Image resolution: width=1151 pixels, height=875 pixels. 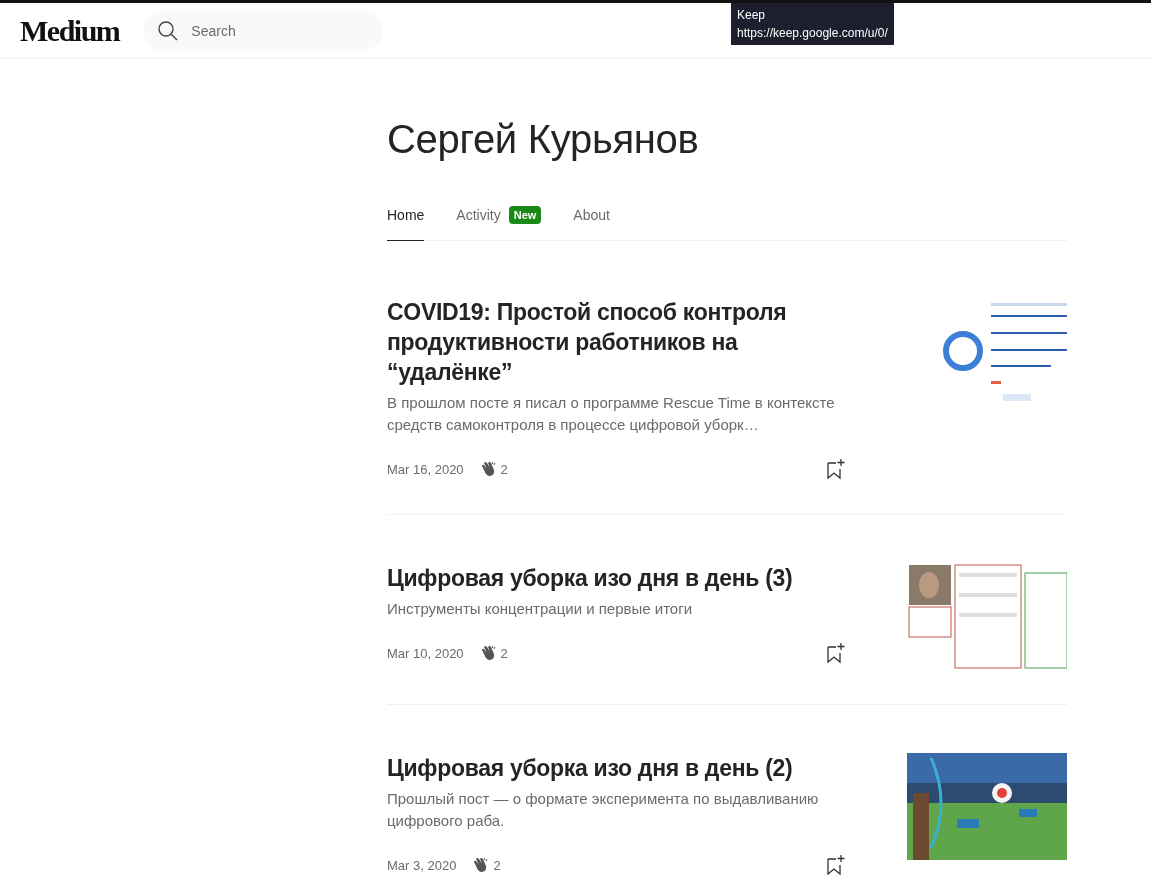 What do you see at coordinates (425, 469) in the screenshot?
I see `article-date: Mar 16, 2020` at bounding box center [425, 469].